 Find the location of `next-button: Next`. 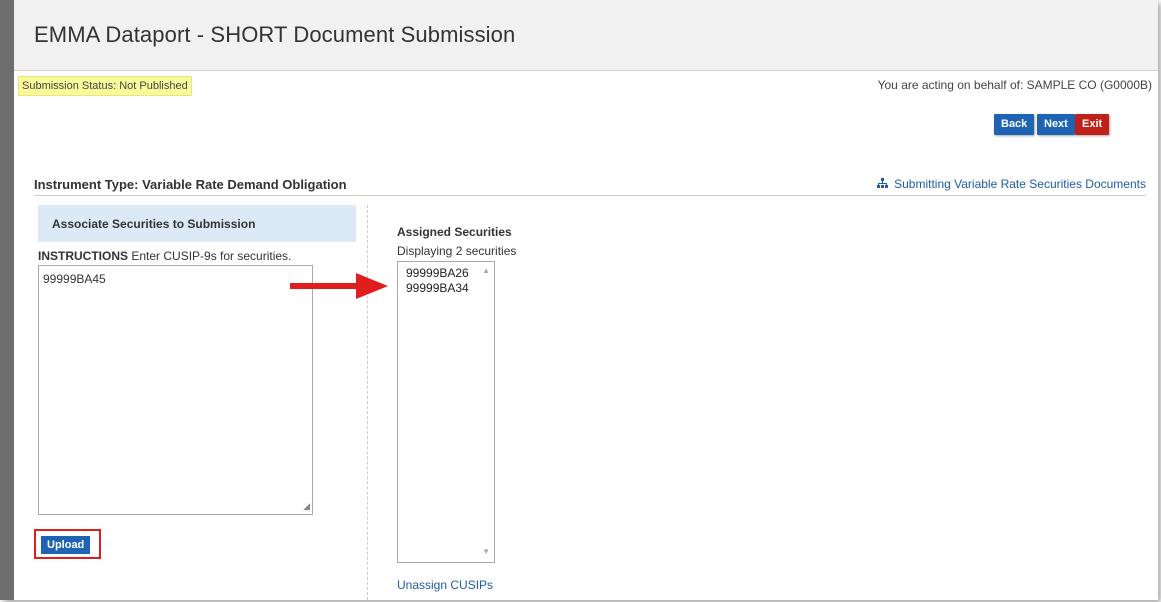

next-button: Next is located at coordinates (1056, 124).